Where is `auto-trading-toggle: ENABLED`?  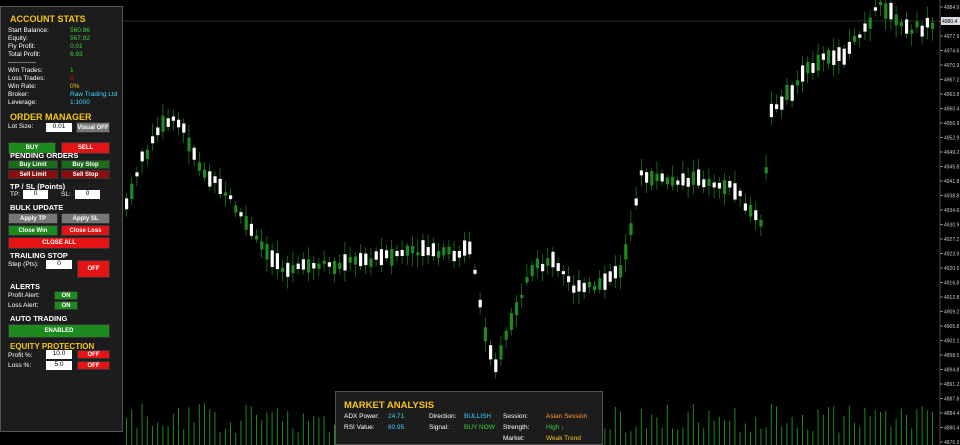 auto-trading-toggle: ENABLED is located at coordinates (59, 331).